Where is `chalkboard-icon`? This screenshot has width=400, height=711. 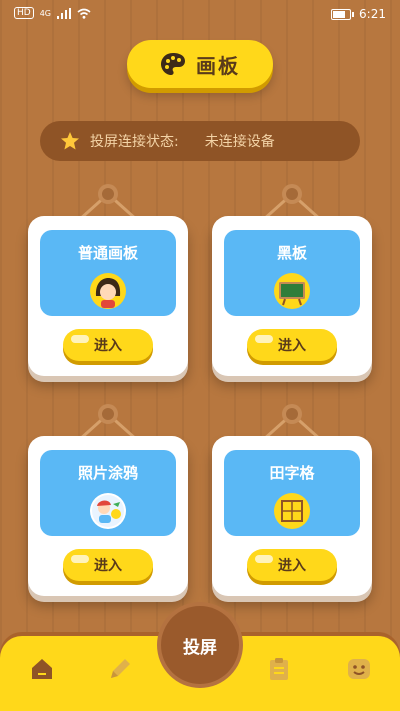
chalkboard-icon is located at coordinates (292, 291).